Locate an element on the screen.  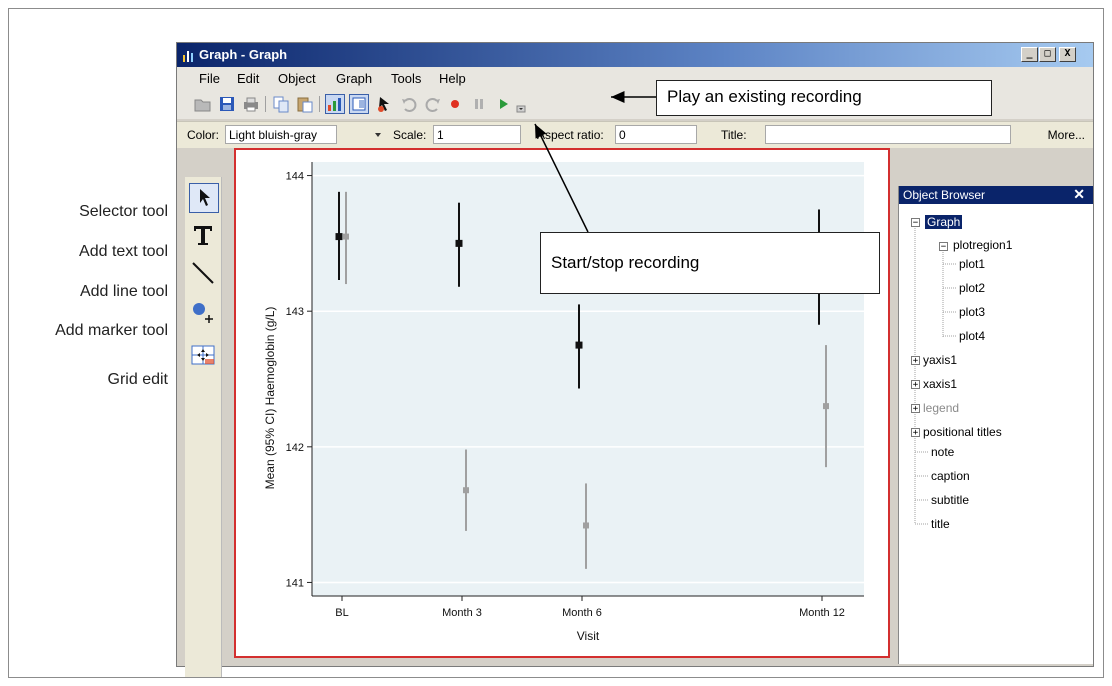
expand-positional-titles-toggle: + is located at coordinates (915, 433).